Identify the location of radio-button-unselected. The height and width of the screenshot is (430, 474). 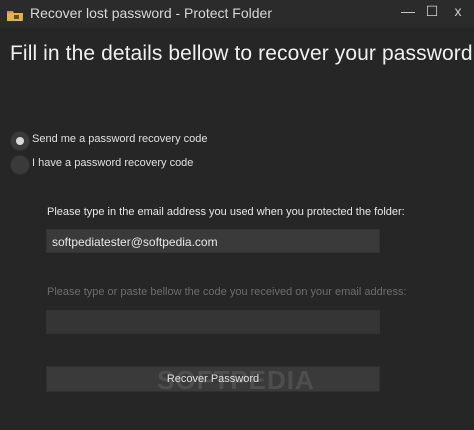
(20, 165).